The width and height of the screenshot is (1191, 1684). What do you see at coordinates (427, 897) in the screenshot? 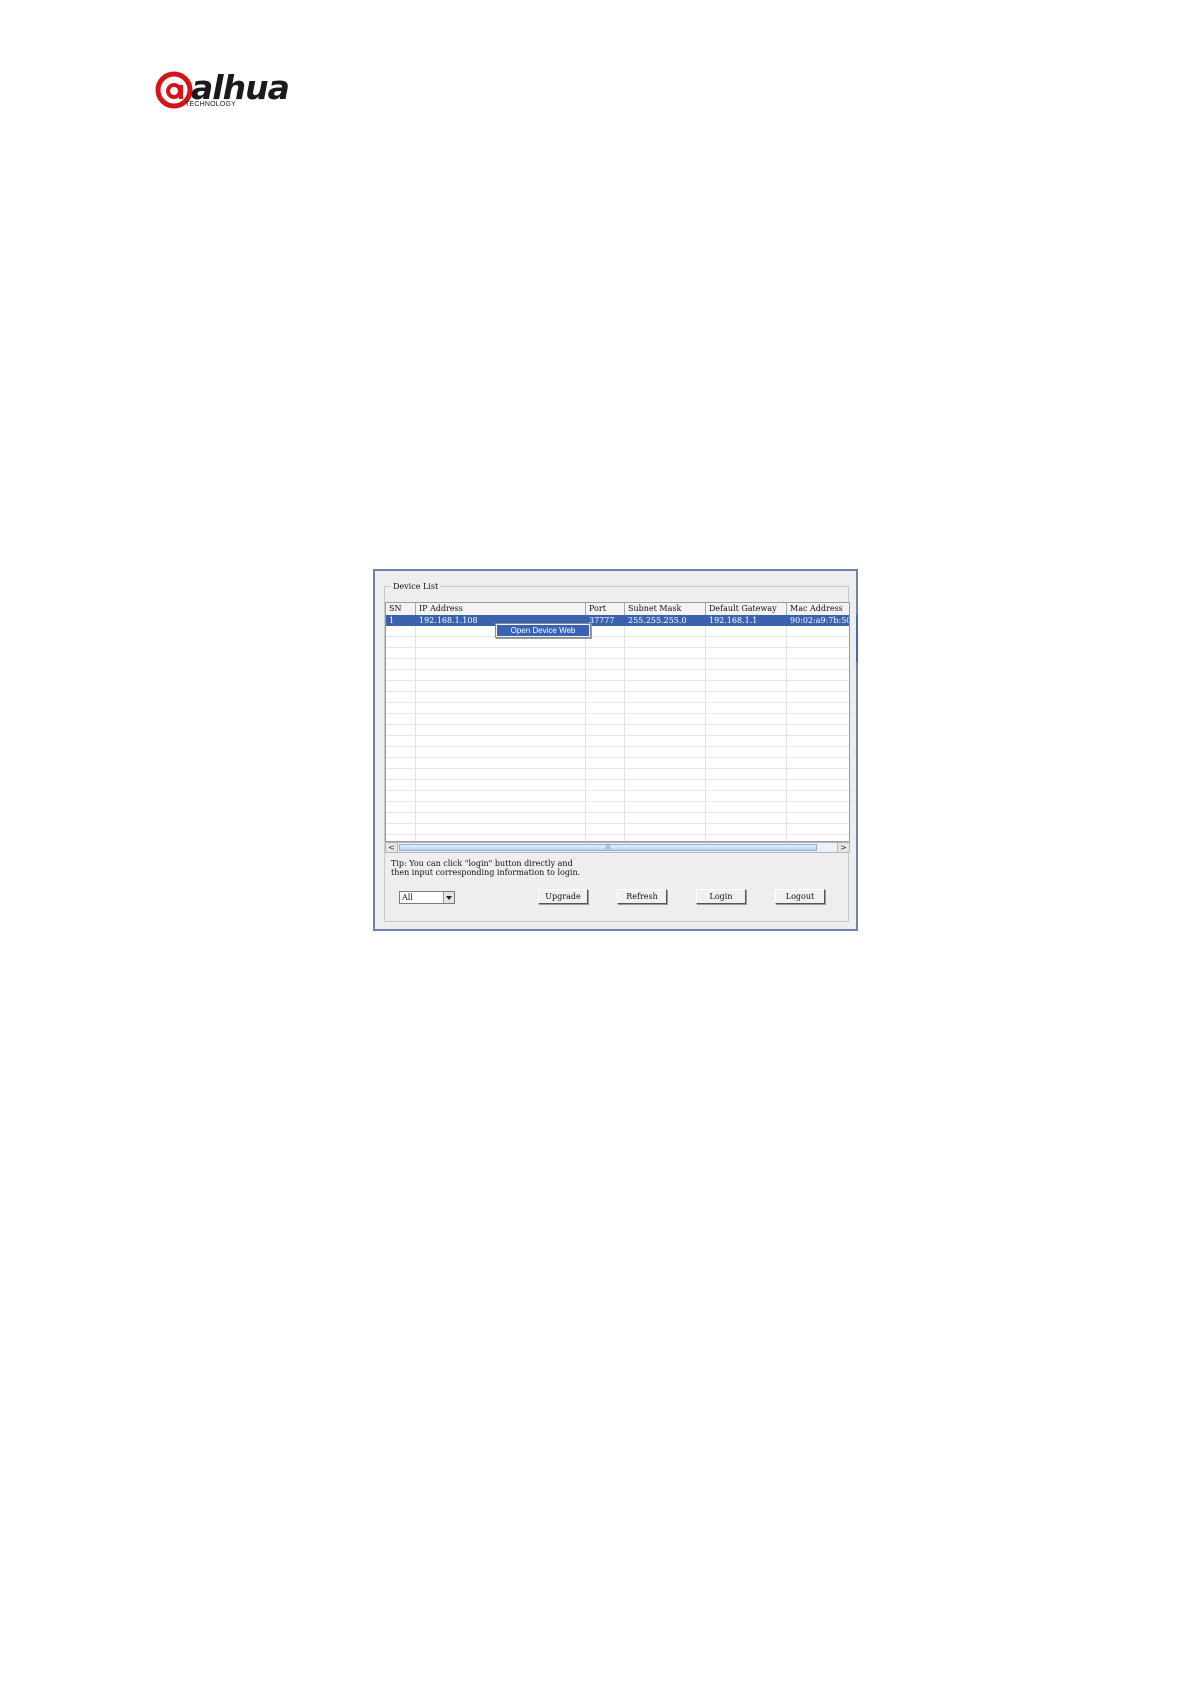
I see `device-filter-select: All` at bounding box center [427, 897].